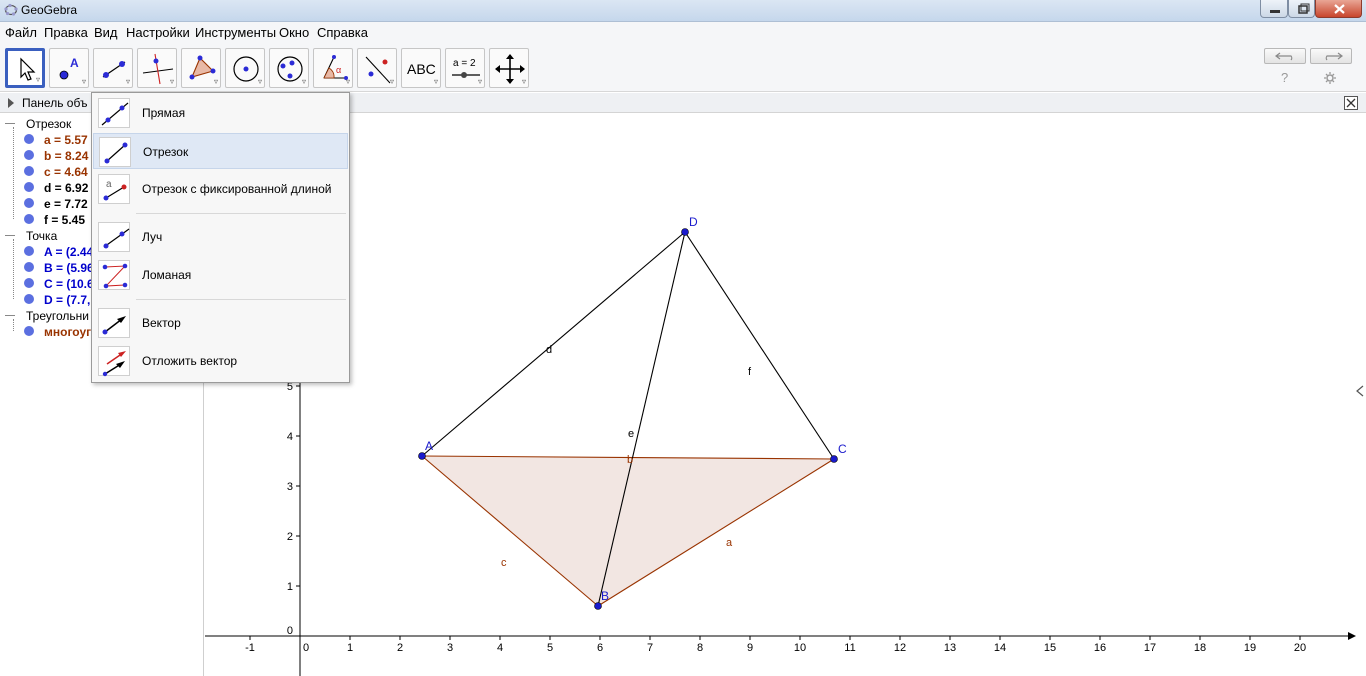 The height and width of the screenshot is (676, 1366). Describe the element at coordinates (11, 103) in the screenshot. I see `expand-arrow-icon` at that location.